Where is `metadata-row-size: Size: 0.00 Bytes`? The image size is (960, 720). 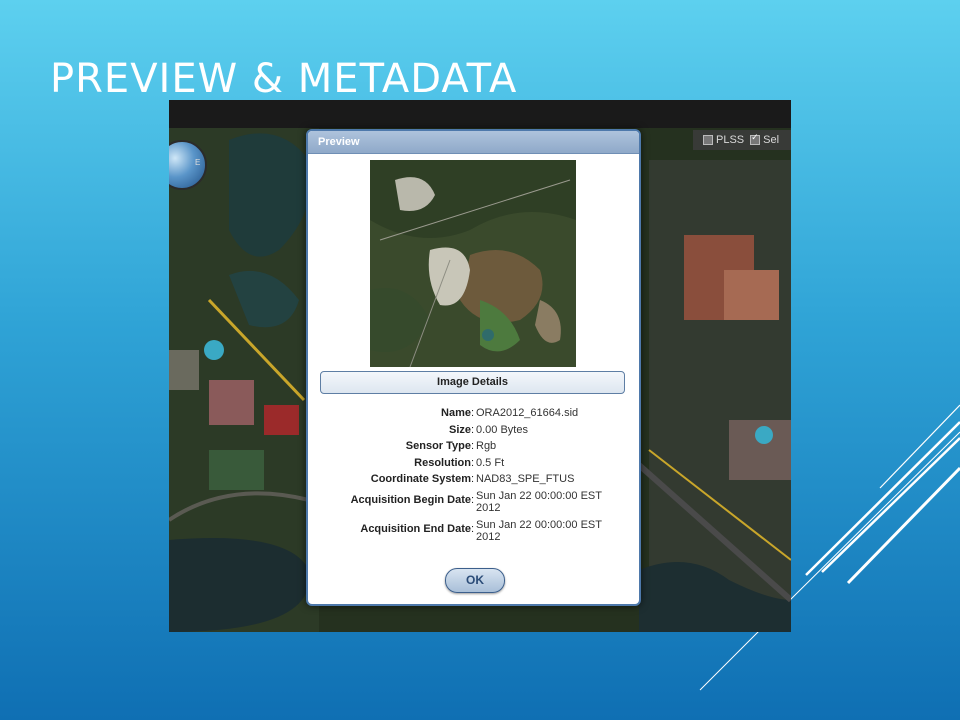
metadata-row-size: Size: 0.00 Bytes is located at coordinates (488, 429).